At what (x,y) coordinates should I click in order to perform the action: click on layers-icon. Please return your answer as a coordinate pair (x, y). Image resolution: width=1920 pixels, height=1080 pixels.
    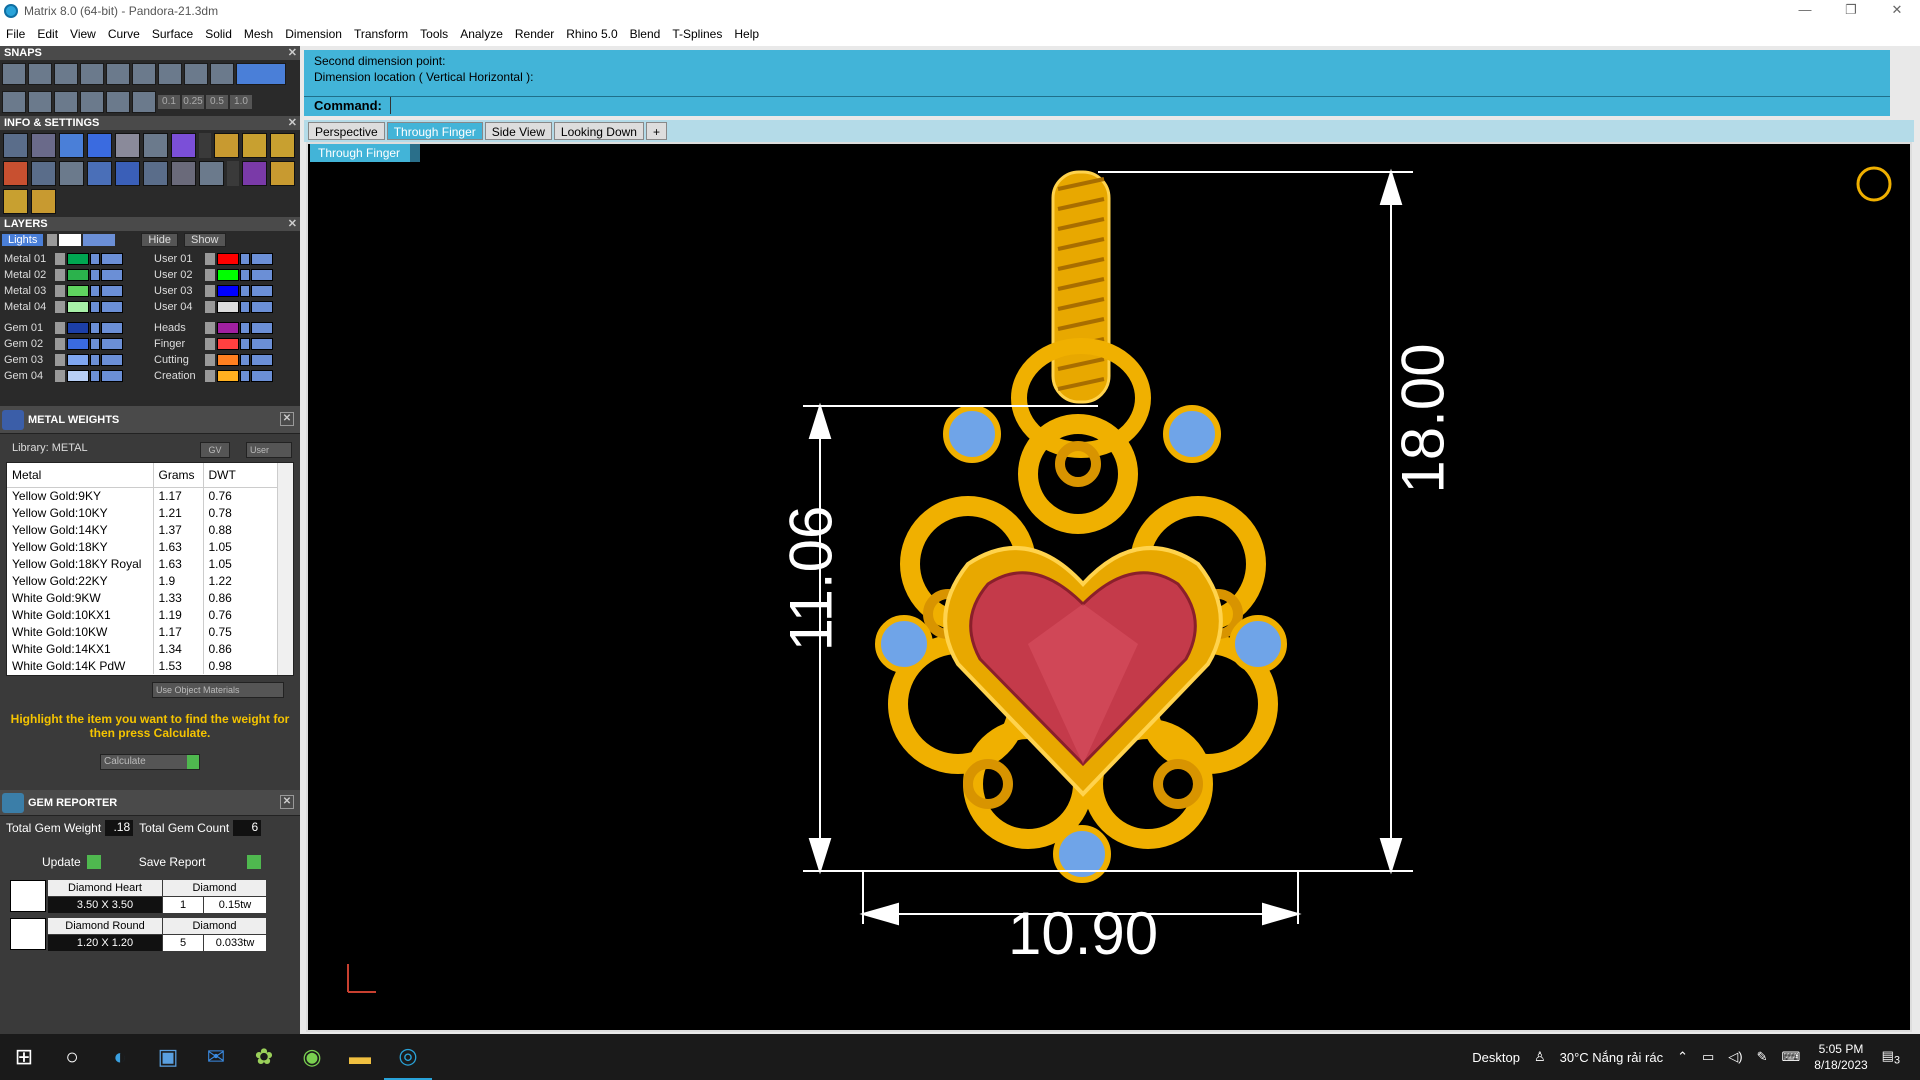
    Looking at the image, I should click on (71, 145).